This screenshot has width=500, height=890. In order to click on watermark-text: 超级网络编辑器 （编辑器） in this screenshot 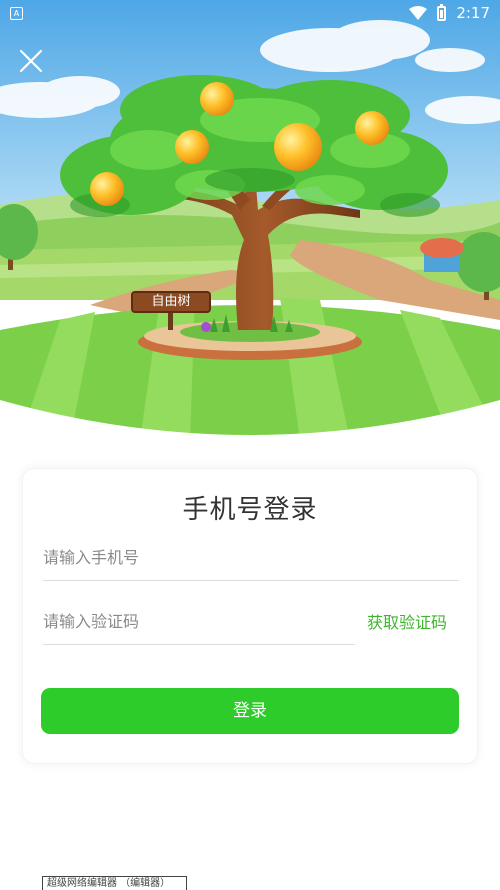, I will do `click(114, 883)`.